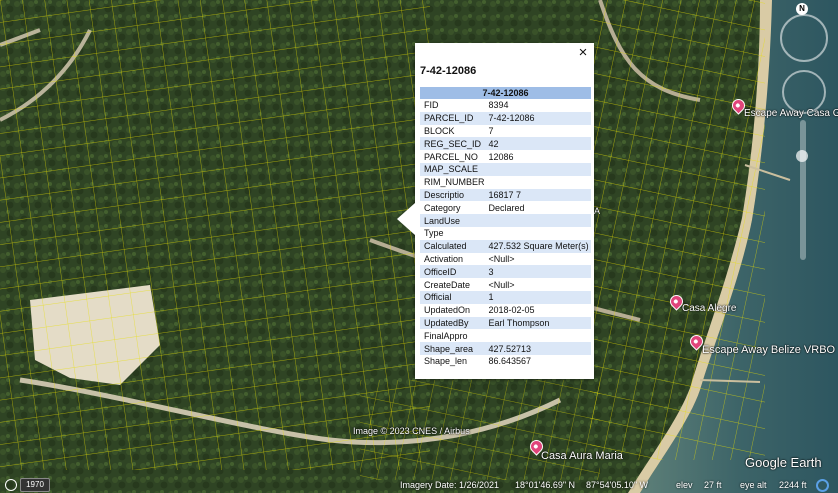  I want to click on attr-key: UpdatedOn, so click(447, 310).